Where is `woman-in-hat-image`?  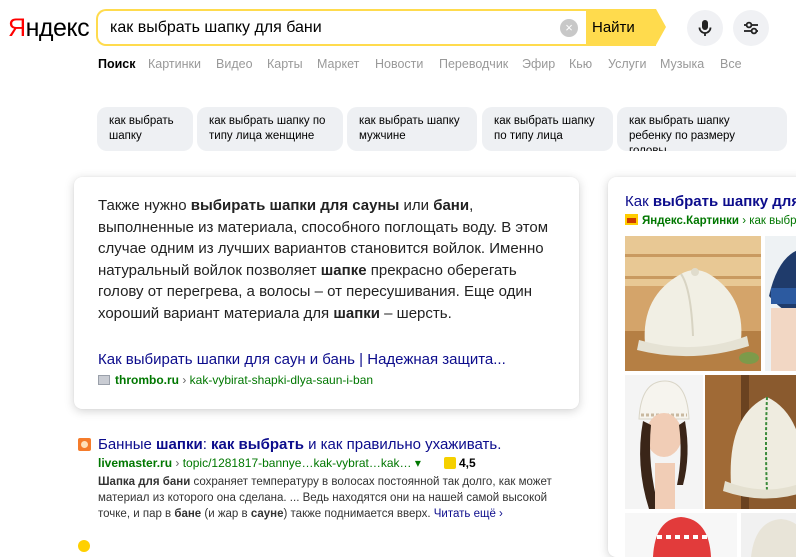 woman-in-hat-image is located at coordinates (664, 442).